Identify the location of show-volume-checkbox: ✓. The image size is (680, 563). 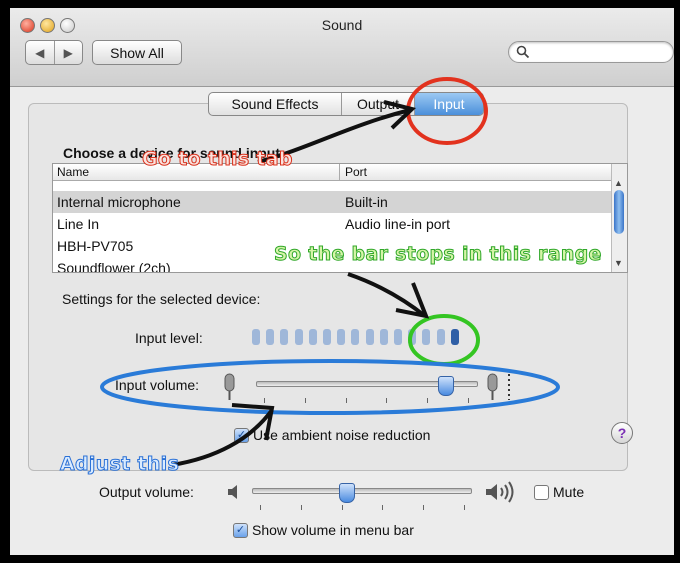
(240, 530).